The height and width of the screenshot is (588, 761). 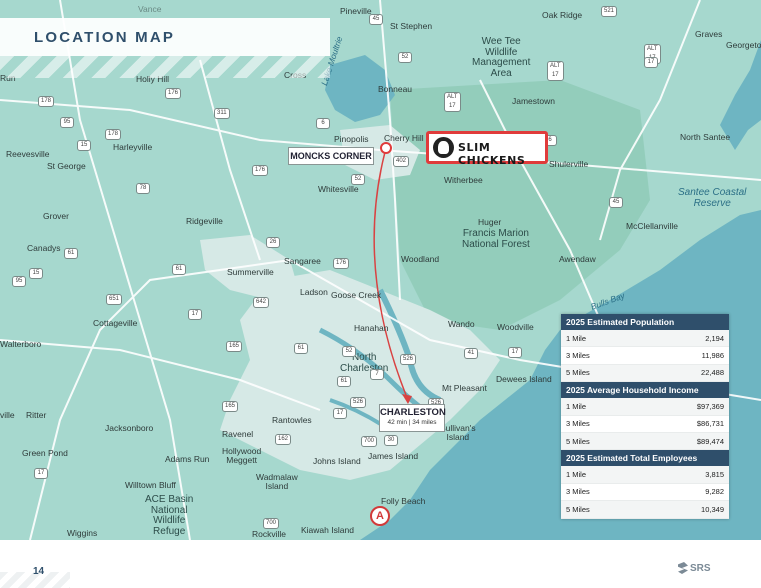 I want to click on stats-row-value: $97,369, so click(x=710, y=406).